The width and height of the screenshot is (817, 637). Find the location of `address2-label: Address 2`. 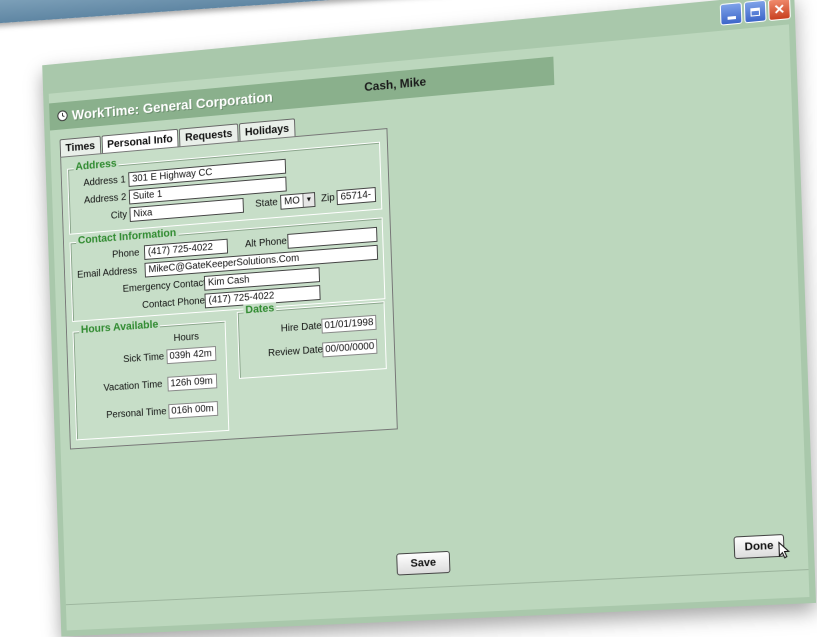

address2-label: Address 2 is located at coordinates (105, 199).